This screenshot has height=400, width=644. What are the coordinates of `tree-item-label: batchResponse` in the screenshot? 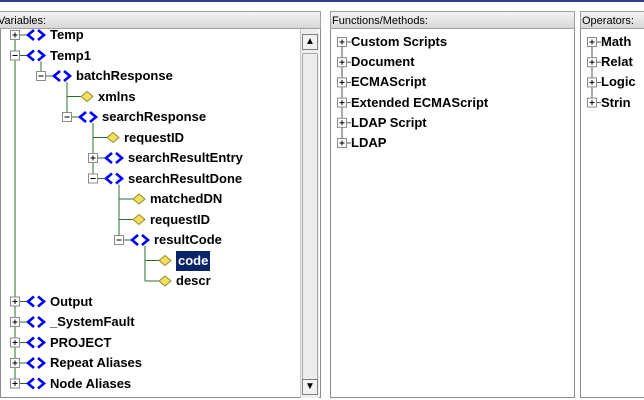 It's located at (124, 75).